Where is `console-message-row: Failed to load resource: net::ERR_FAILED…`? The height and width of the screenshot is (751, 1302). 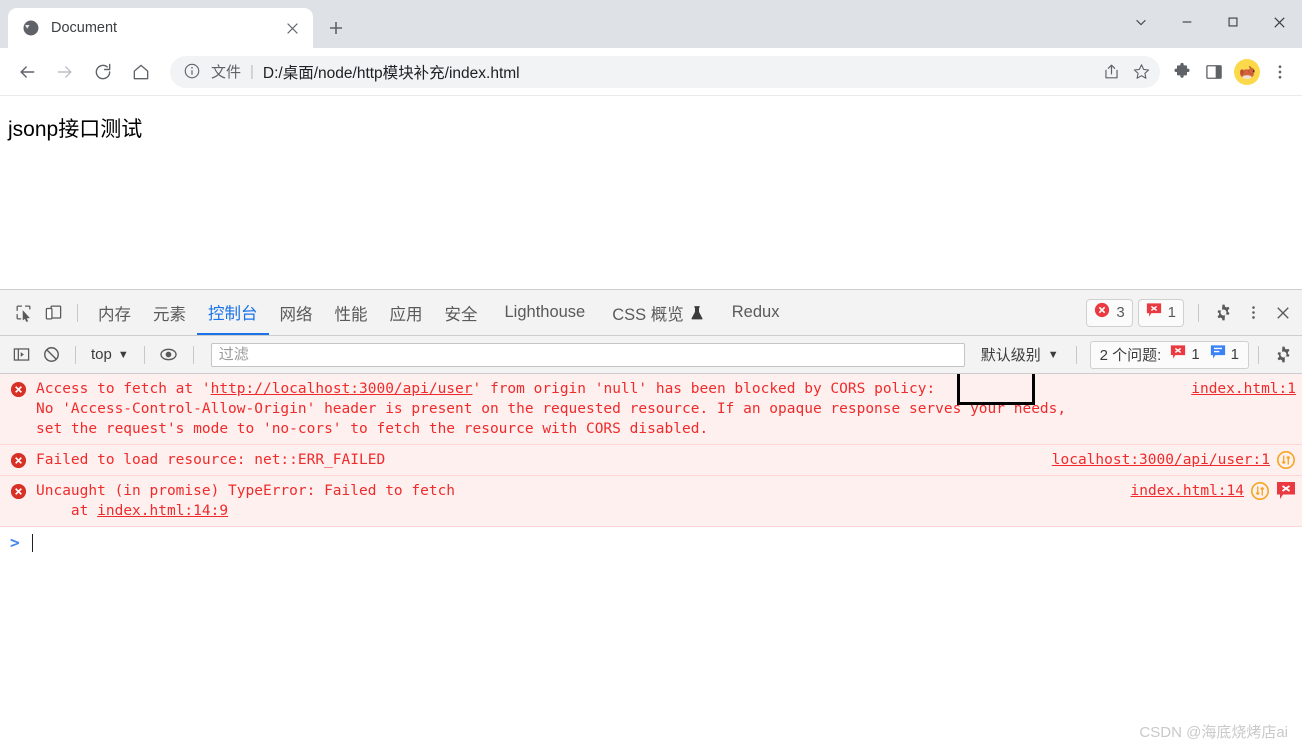 console-message-row: Failed to load resource: net::ERR_FAILED… is located at coordinates (651, 460).